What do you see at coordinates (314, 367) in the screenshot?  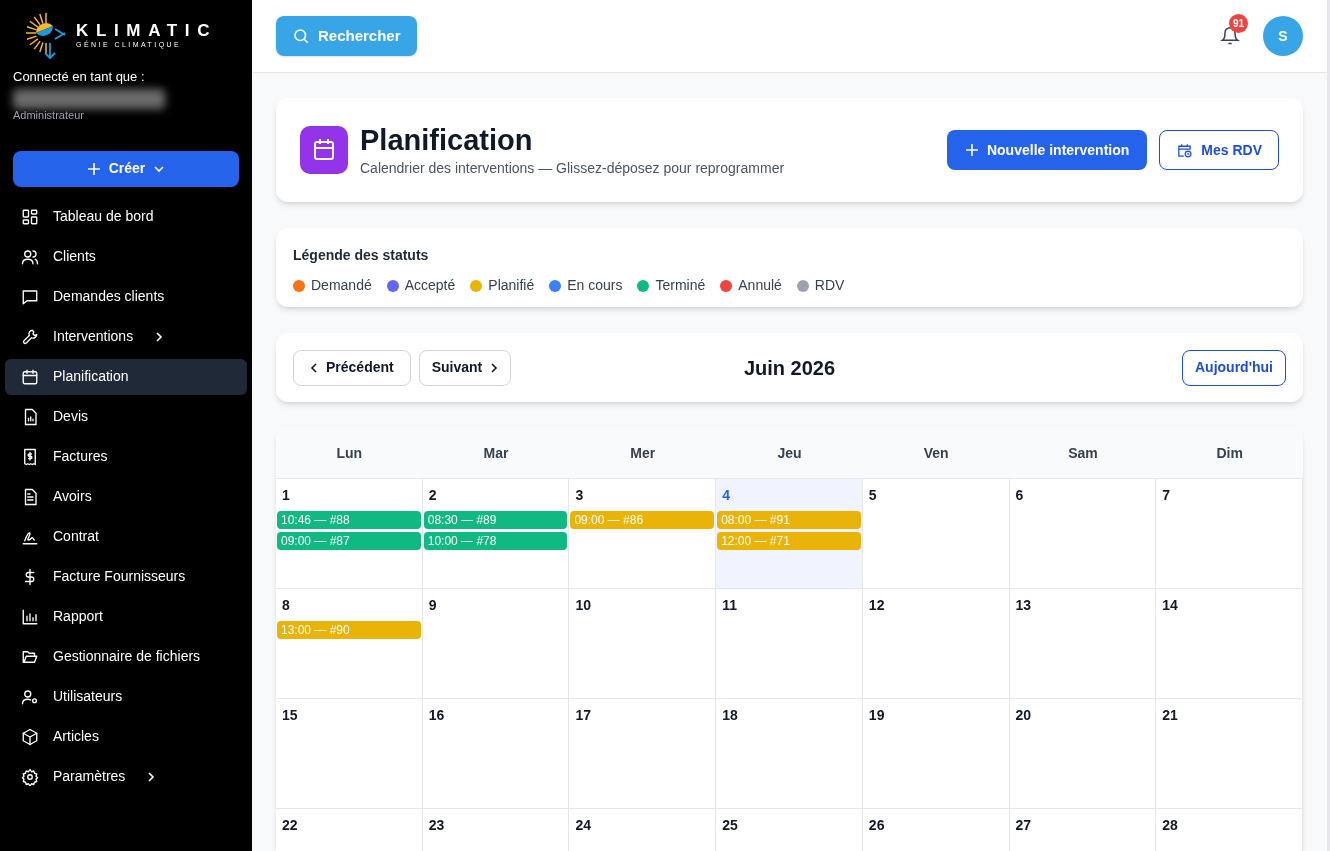 I see `chevron-left-icon` at bounding box center [314, 367].